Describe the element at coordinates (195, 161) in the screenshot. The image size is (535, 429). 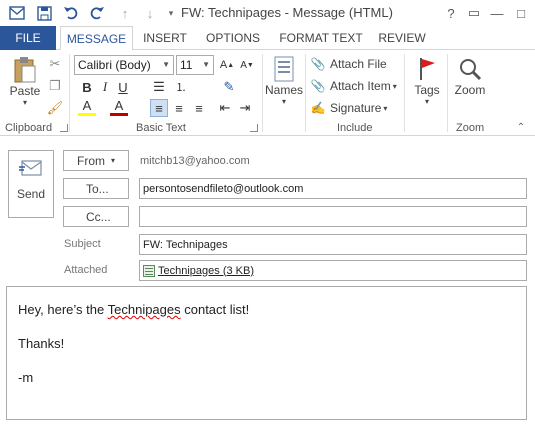
I see `from-address: mitchb13@yahoo.com` at that location.